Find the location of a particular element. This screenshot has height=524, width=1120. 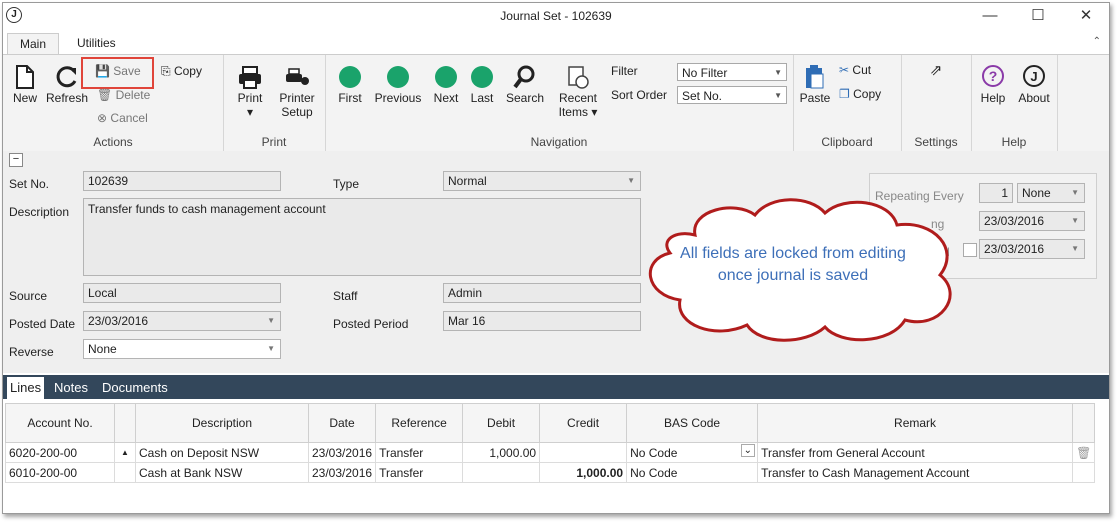

cell-selector is located at coordinates (125, 472).